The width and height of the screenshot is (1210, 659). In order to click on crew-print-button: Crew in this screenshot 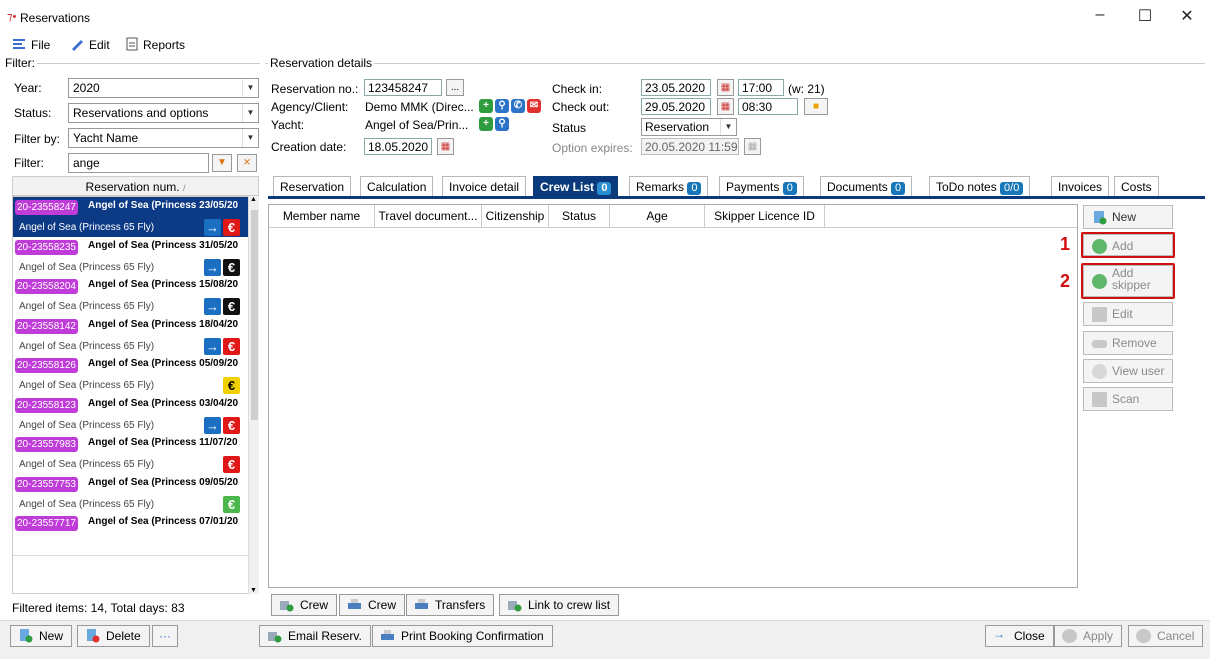, I will do `click(372, 605)`.